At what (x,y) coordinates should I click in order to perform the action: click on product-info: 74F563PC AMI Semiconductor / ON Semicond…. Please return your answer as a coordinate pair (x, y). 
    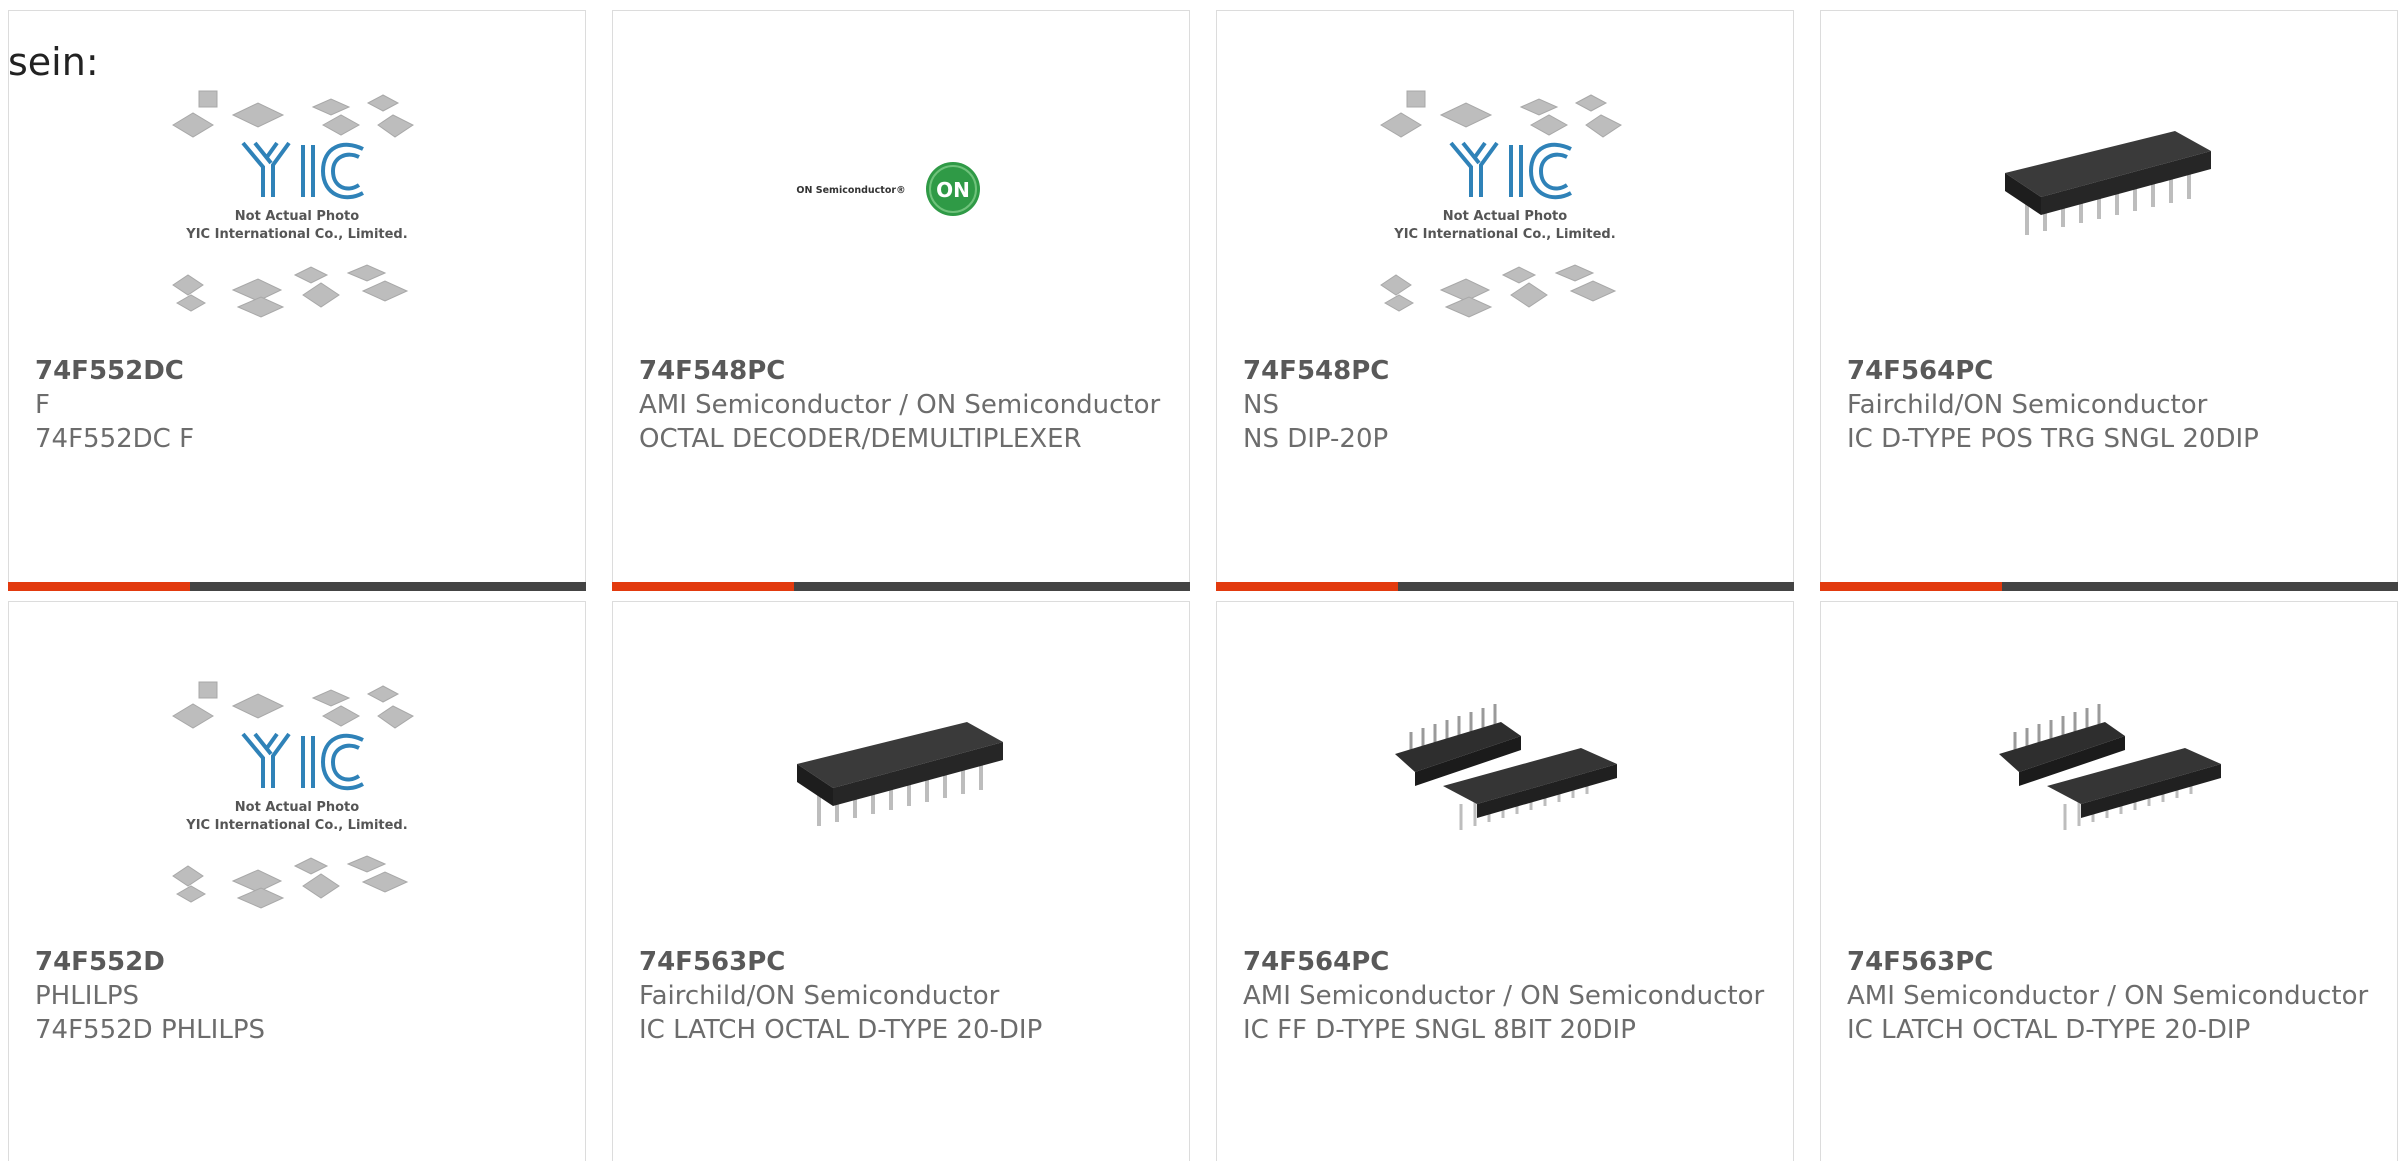
    Looking at the image, I should click on (2109, 996).